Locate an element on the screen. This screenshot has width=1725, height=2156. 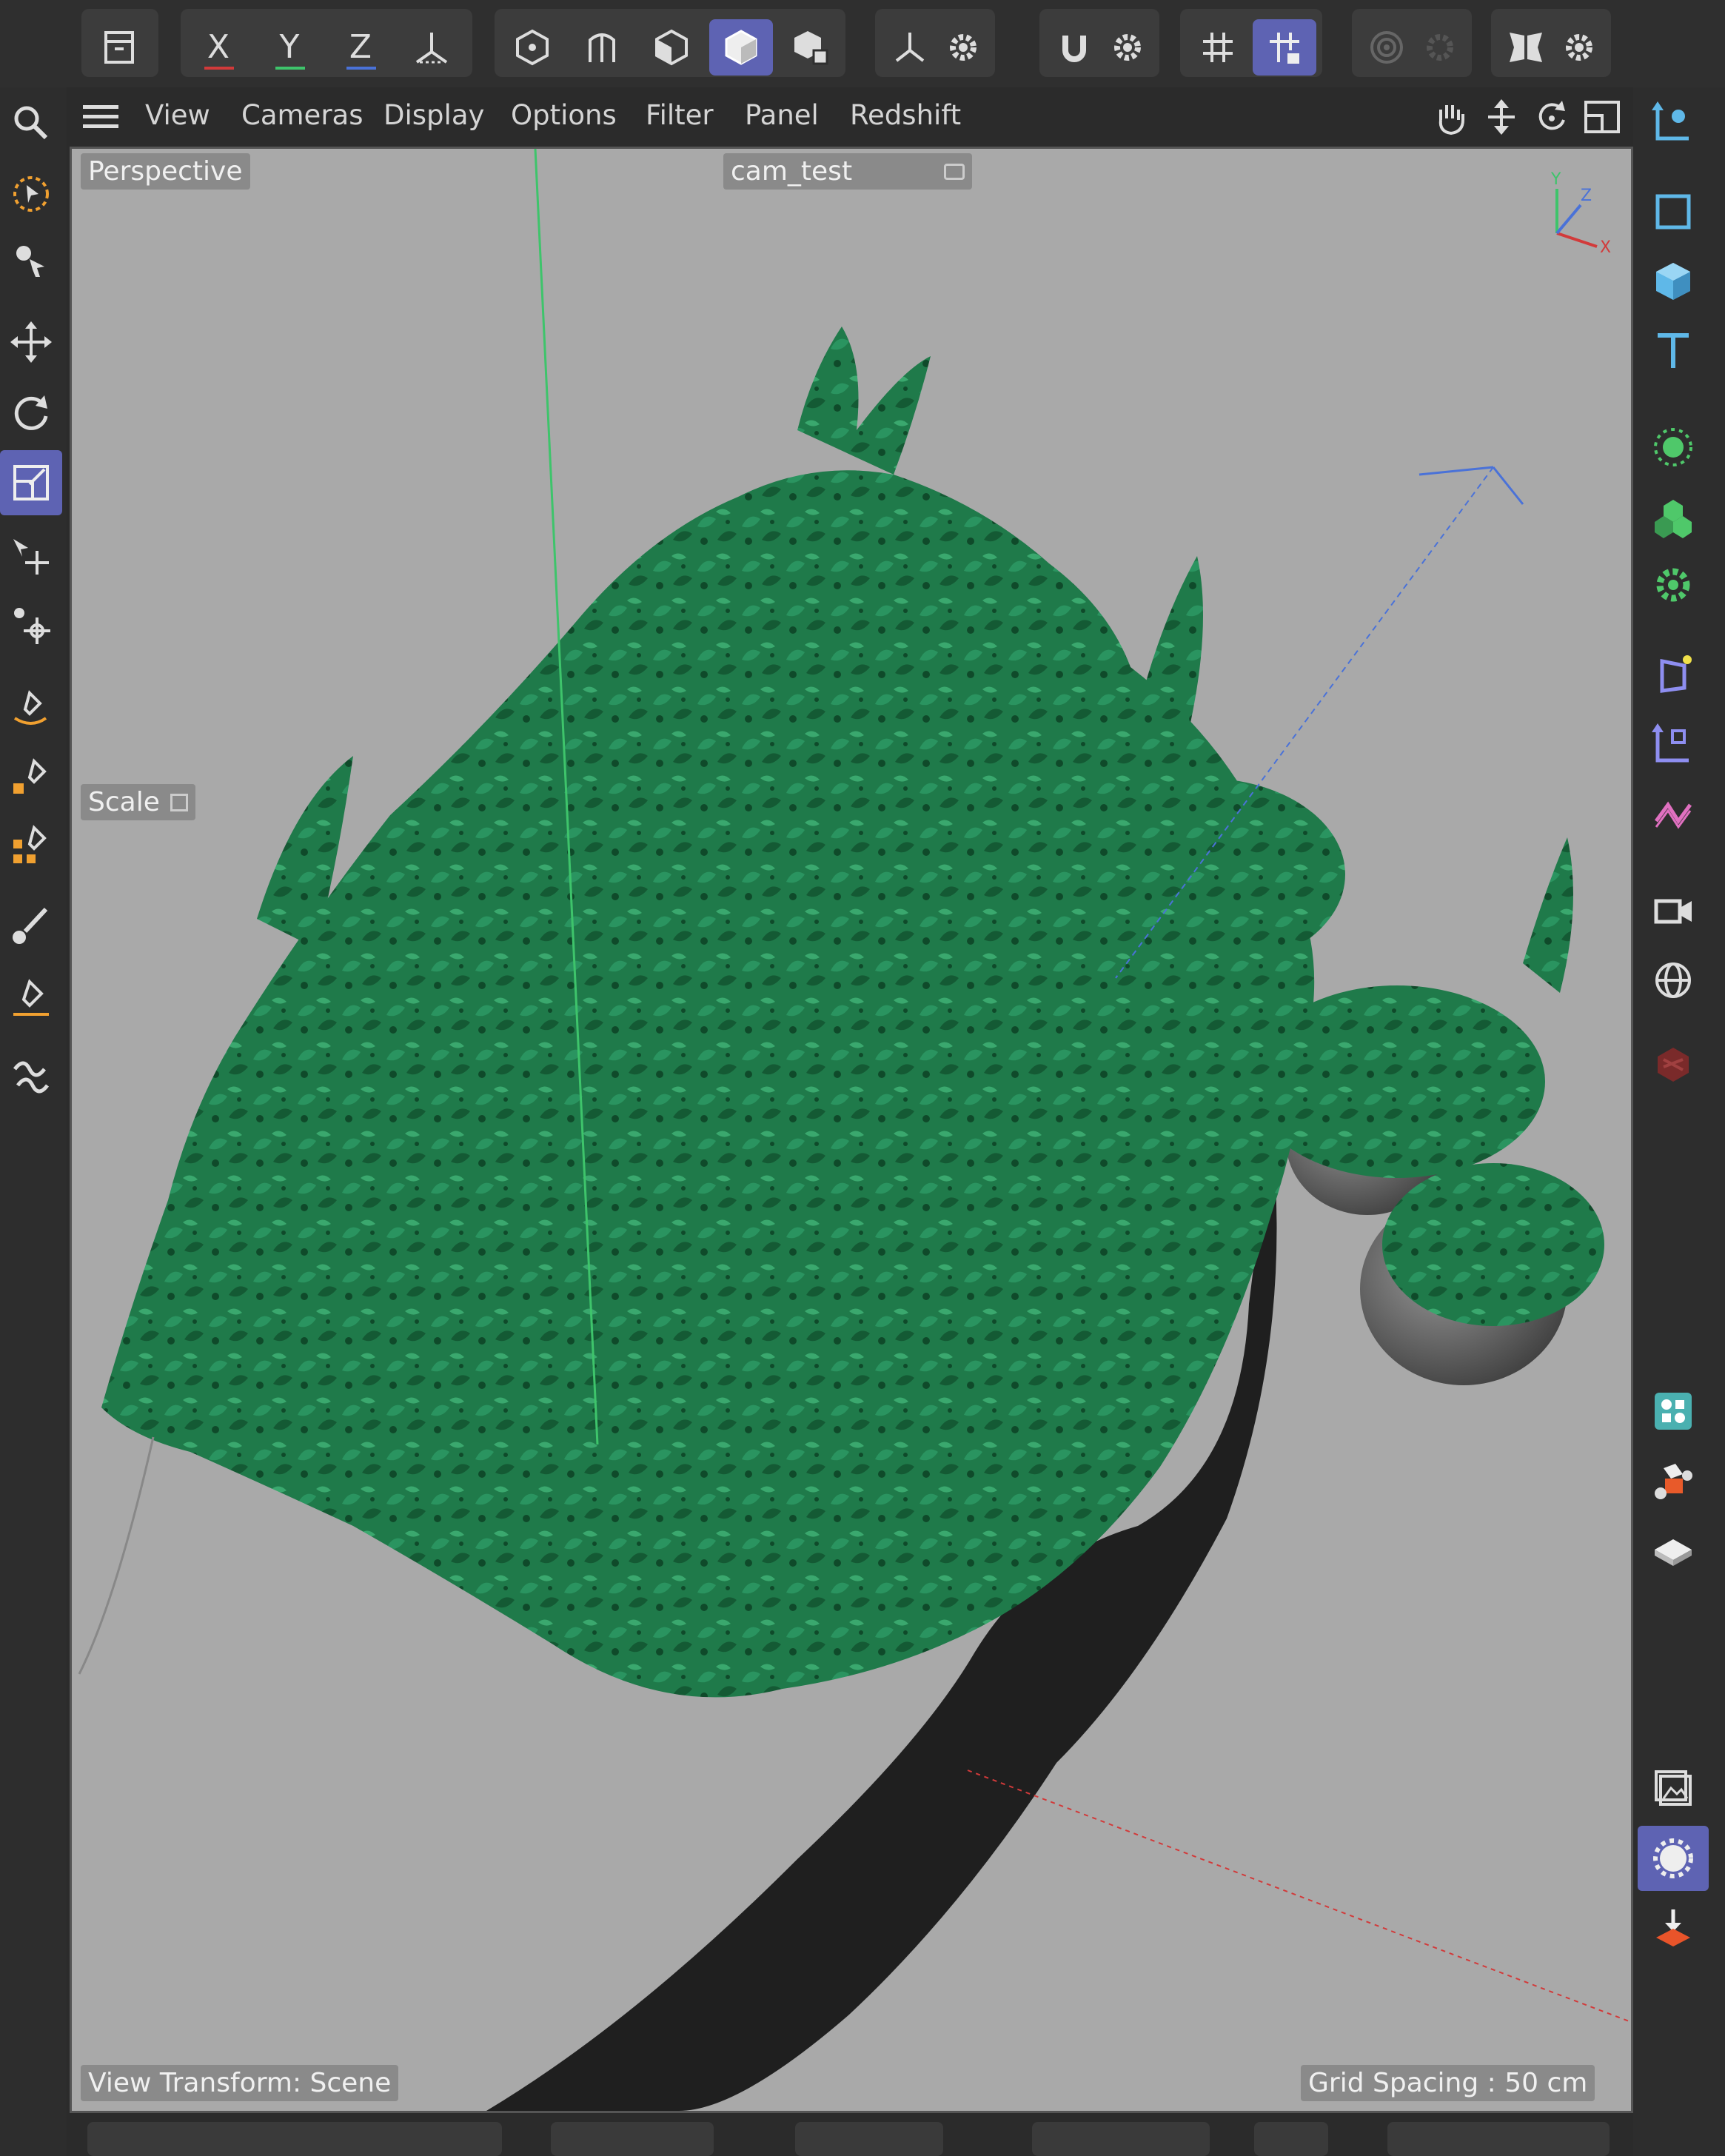
gizmo-y-label: Y is located at coordinates (1555, 179).